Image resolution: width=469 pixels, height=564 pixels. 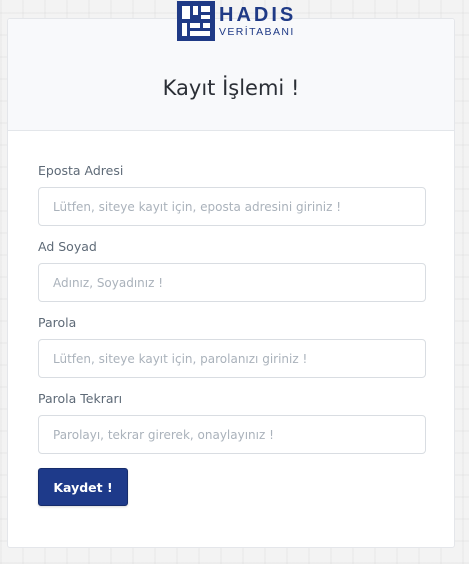 I want to click on password-label: Parola, so click(x=57, y=322).